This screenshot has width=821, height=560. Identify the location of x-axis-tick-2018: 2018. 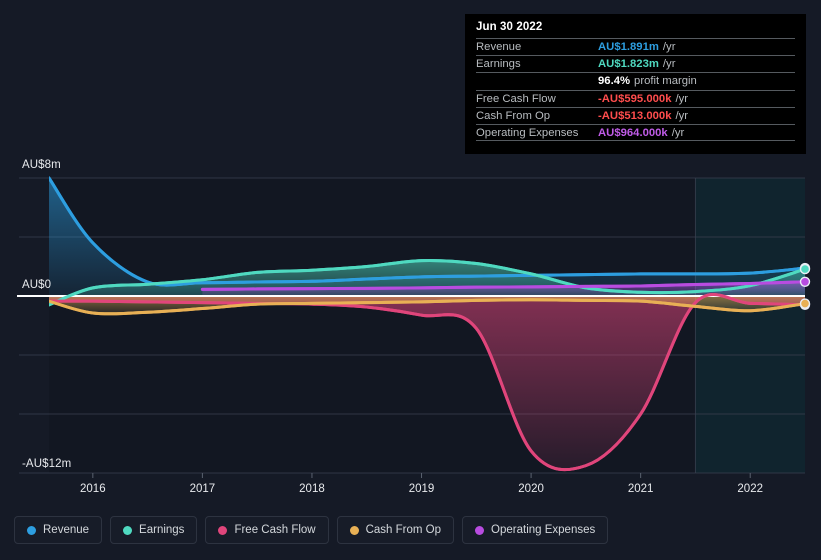
(312, 489).